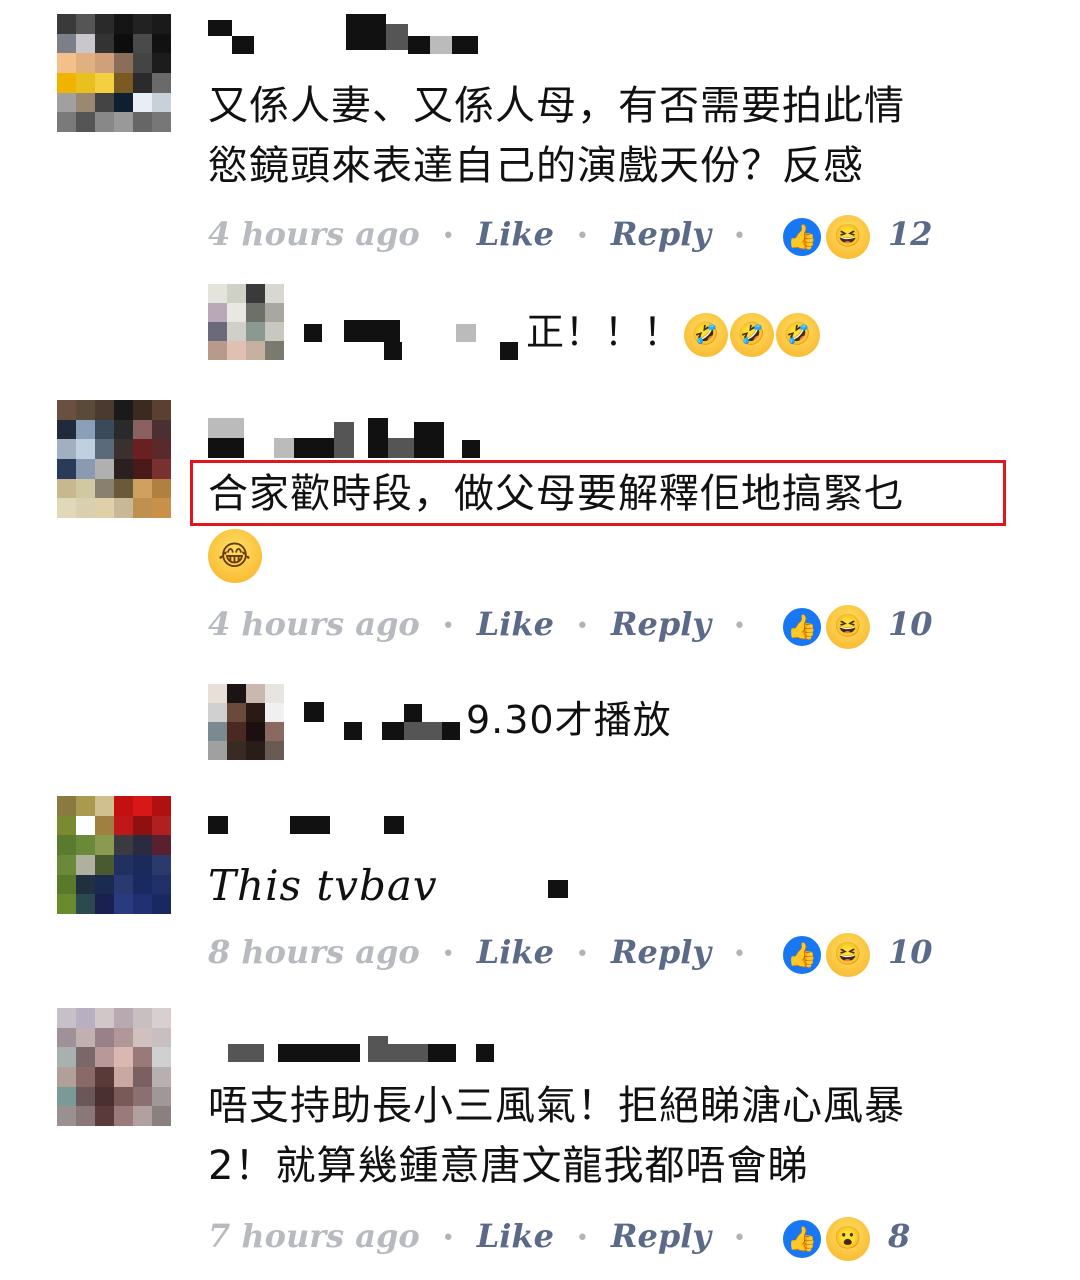  Describe the element at coordinates (570, 625) in the screenshot. I see `comment-meta: 4 hours ago • Like • Reply • 👍 😆 10` at that location.